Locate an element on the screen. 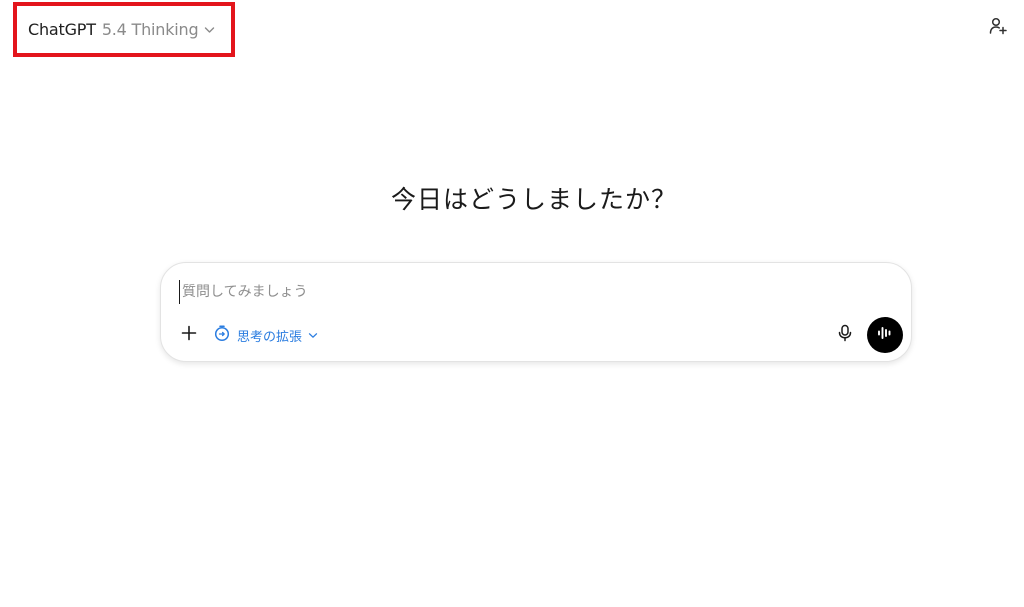 The height and width of the screenshot is (607, 1024). extended-thinking-label: 思考の拡張 is located at coordinates (270, 337).